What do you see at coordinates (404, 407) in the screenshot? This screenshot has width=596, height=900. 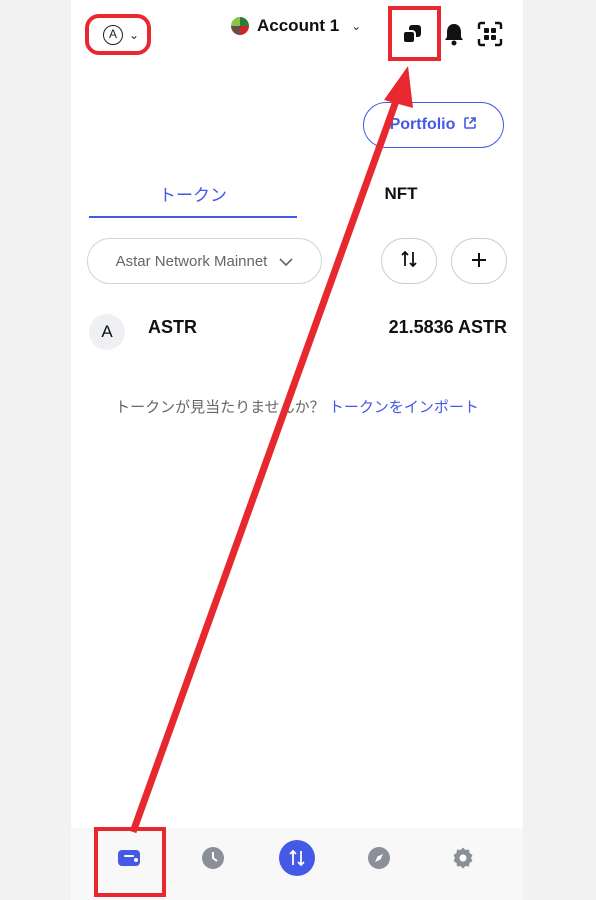 I see `import-token-link: トークンをインポート` at bounding box center [404, 407].